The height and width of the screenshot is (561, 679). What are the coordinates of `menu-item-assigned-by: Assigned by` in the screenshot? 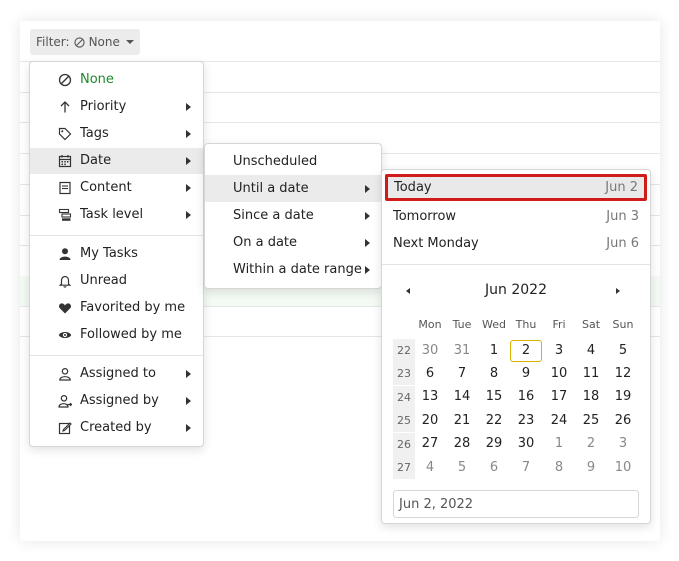 It's located at (116, 401).